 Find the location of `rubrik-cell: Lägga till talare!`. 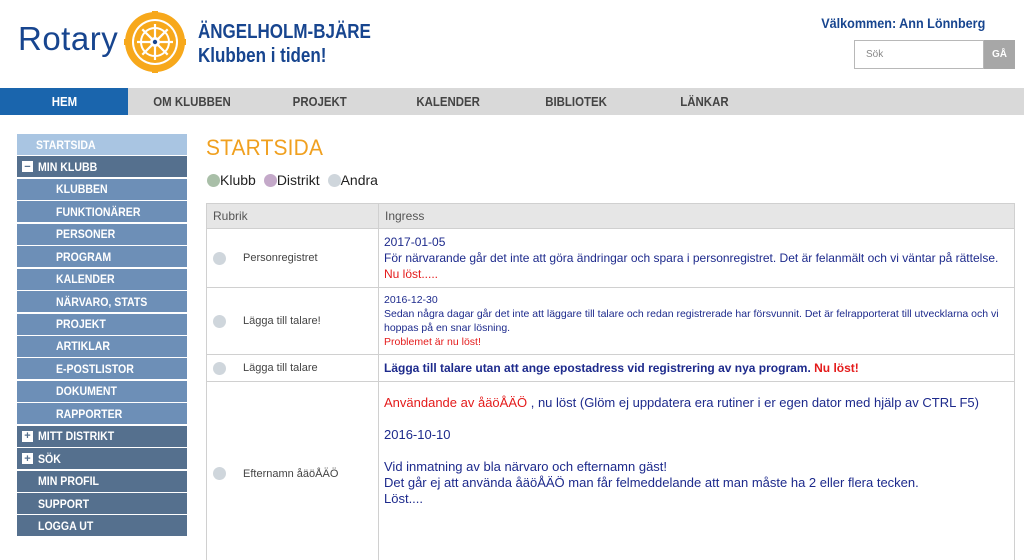

rubrik-cell: Lägga till talare! is located at coordinates (292, 321).